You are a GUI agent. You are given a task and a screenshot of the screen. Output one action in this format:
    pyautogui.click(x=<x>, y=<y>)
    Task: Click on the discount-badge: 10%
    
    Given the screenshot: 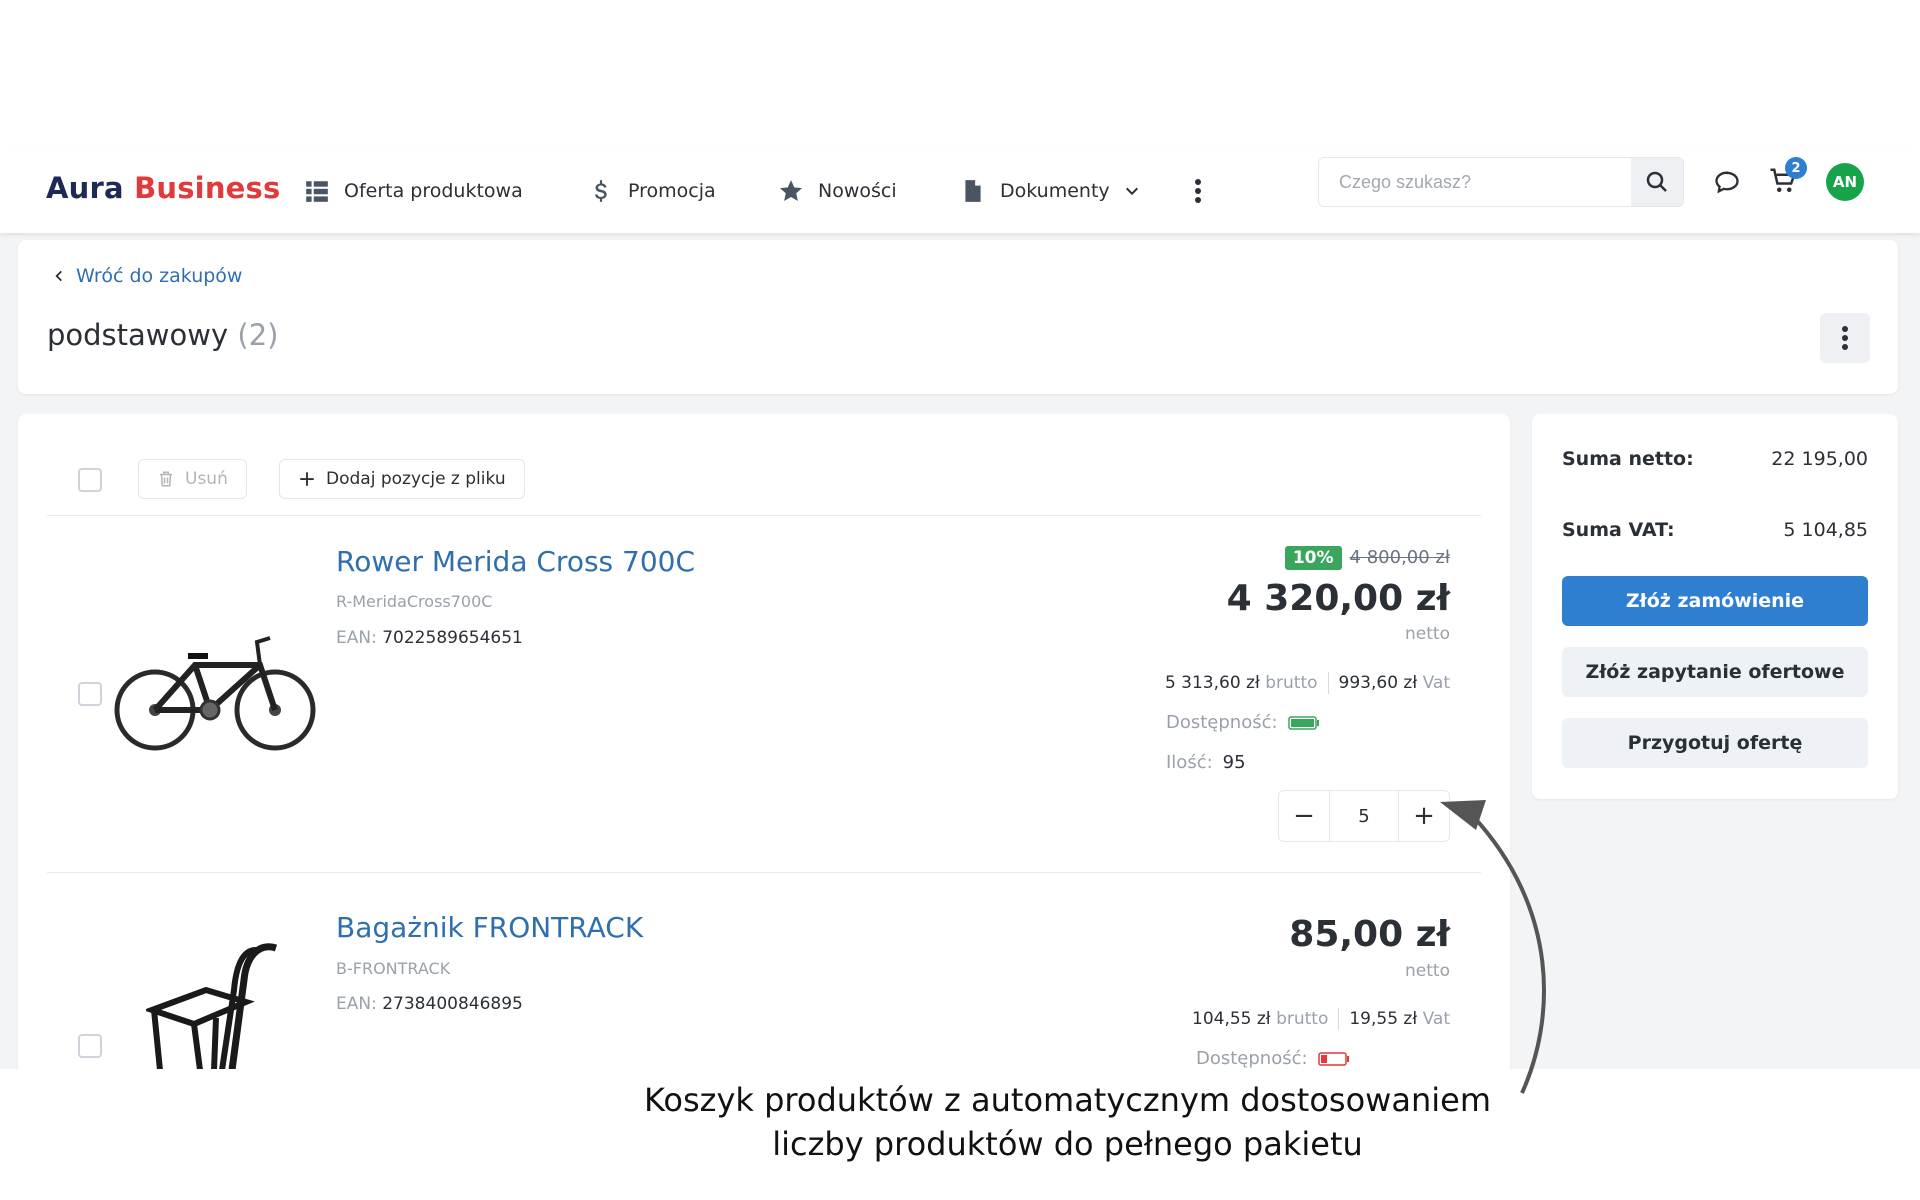 What is the action you would take?
    pyautogui.click(x=1313, y=558)
    